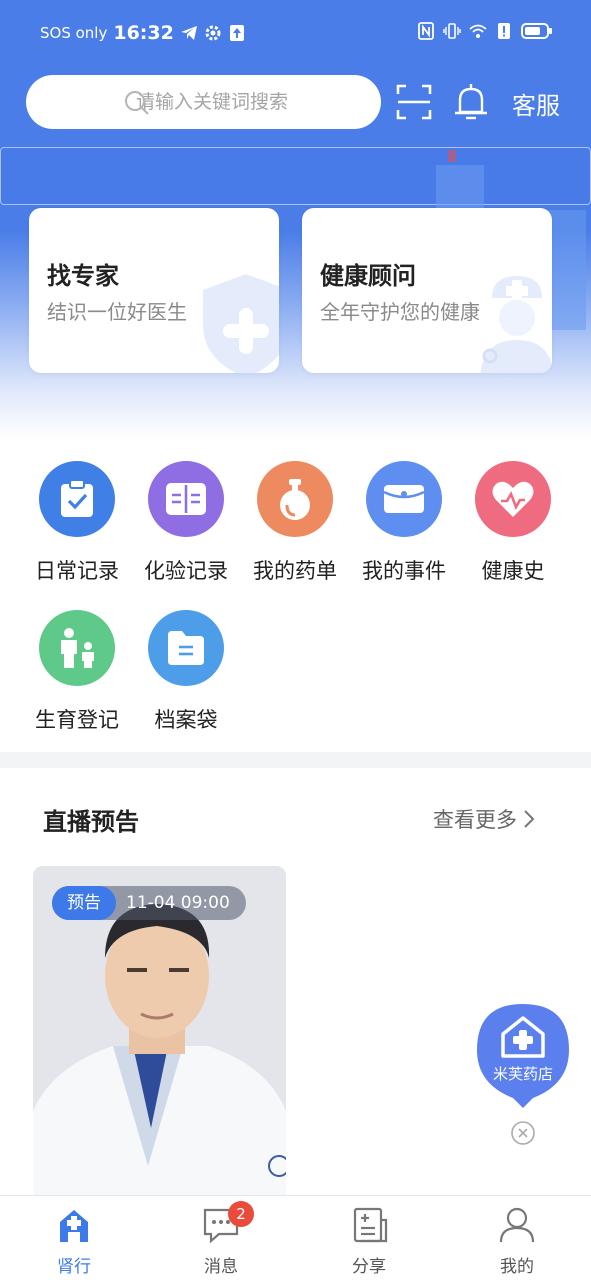  Describe the element at coordinates (400, 312) in the screenshot. I see `card-subtitle: 全年守护您的健康` at that location.